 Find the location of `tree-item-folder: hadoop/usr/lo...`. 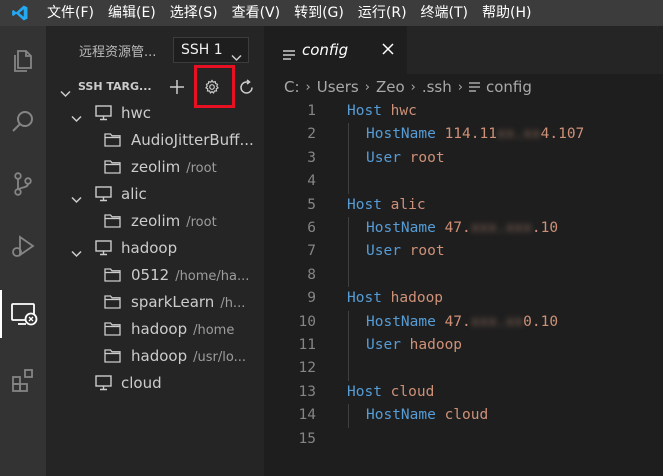

tree-item-folder: hadoop/usr/lo... is located at coordinates (155, 356).